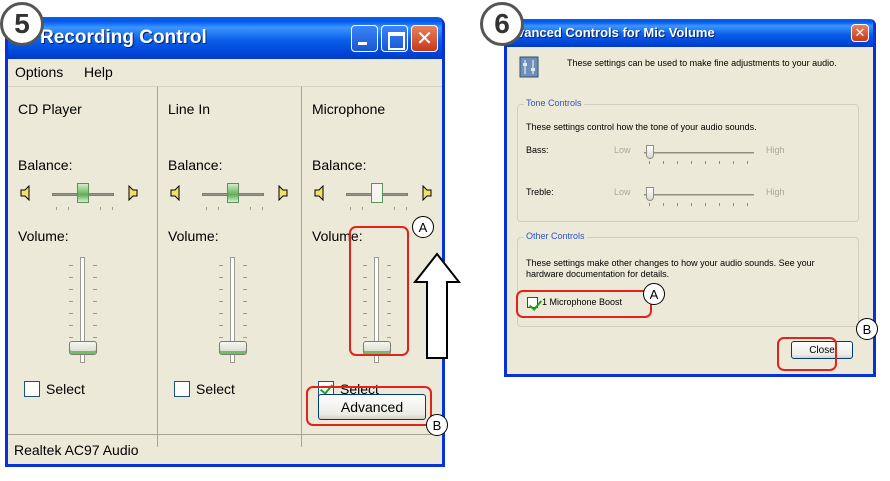 This screenshot has width=890, height=481. I want to click on close-icon: ✕, so click(424, 39).